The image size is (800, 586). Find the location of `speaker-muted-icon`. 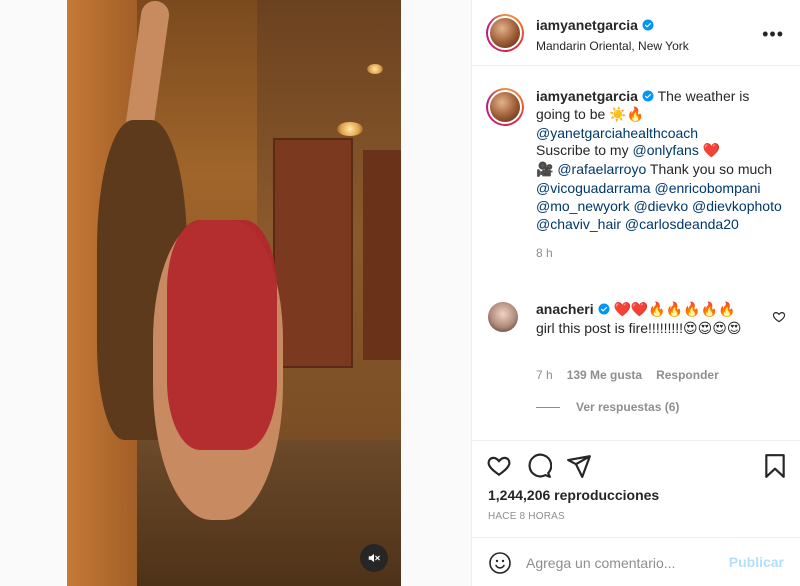

speaker-muted-icon is located at coordinates (374, 558).